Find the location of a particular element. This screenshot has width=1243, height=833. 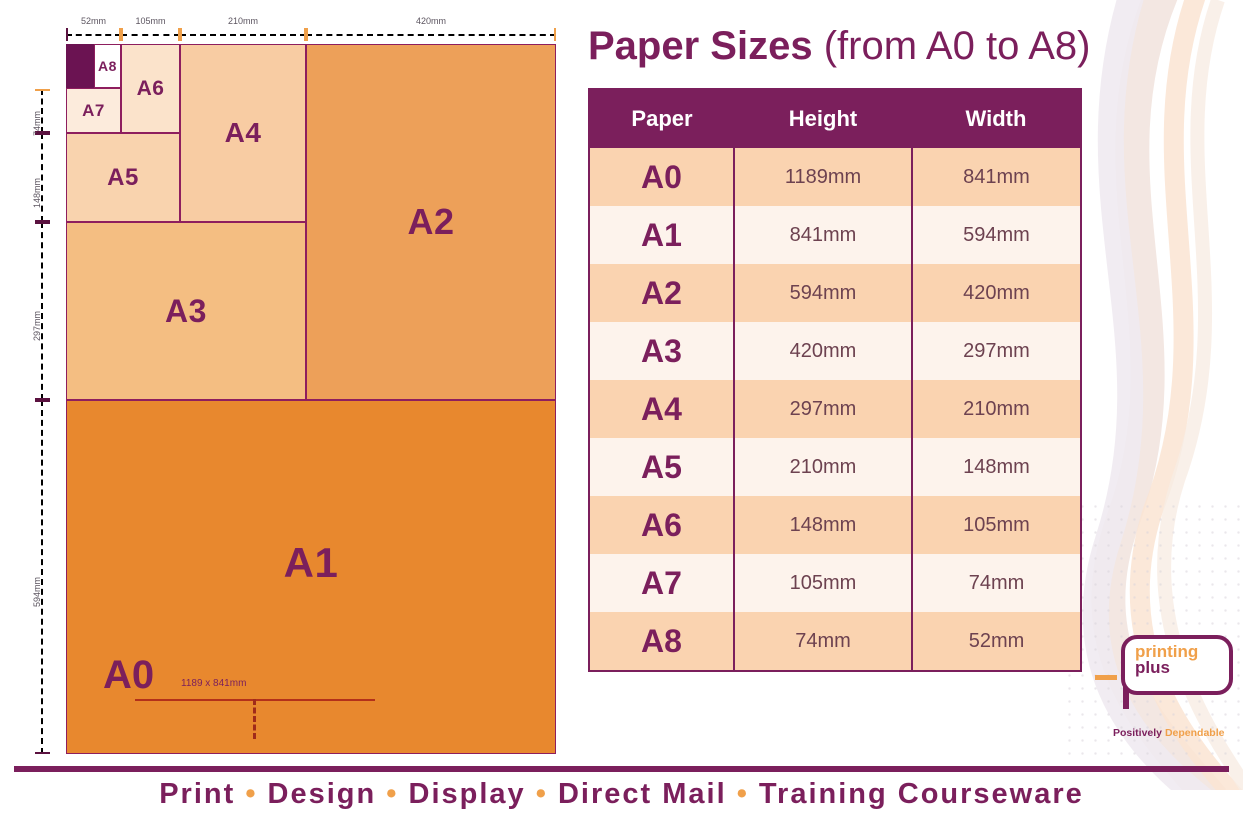

cell-width: 594mm is located at coordinates (996, 235).